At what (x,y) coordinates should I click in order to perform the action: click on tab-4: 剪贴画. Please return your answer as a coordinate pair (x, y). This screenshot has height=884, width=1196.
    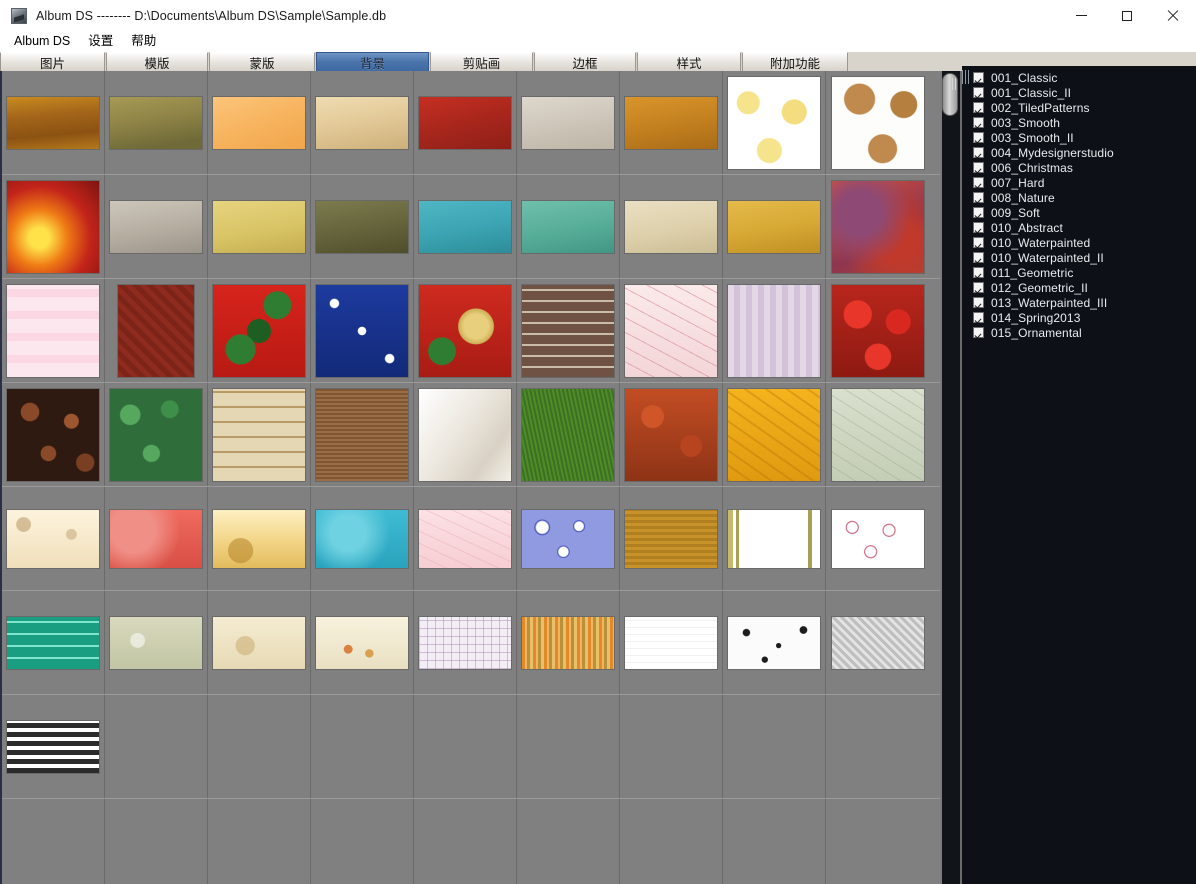
    Looking at the image, I should click on (481, 61).